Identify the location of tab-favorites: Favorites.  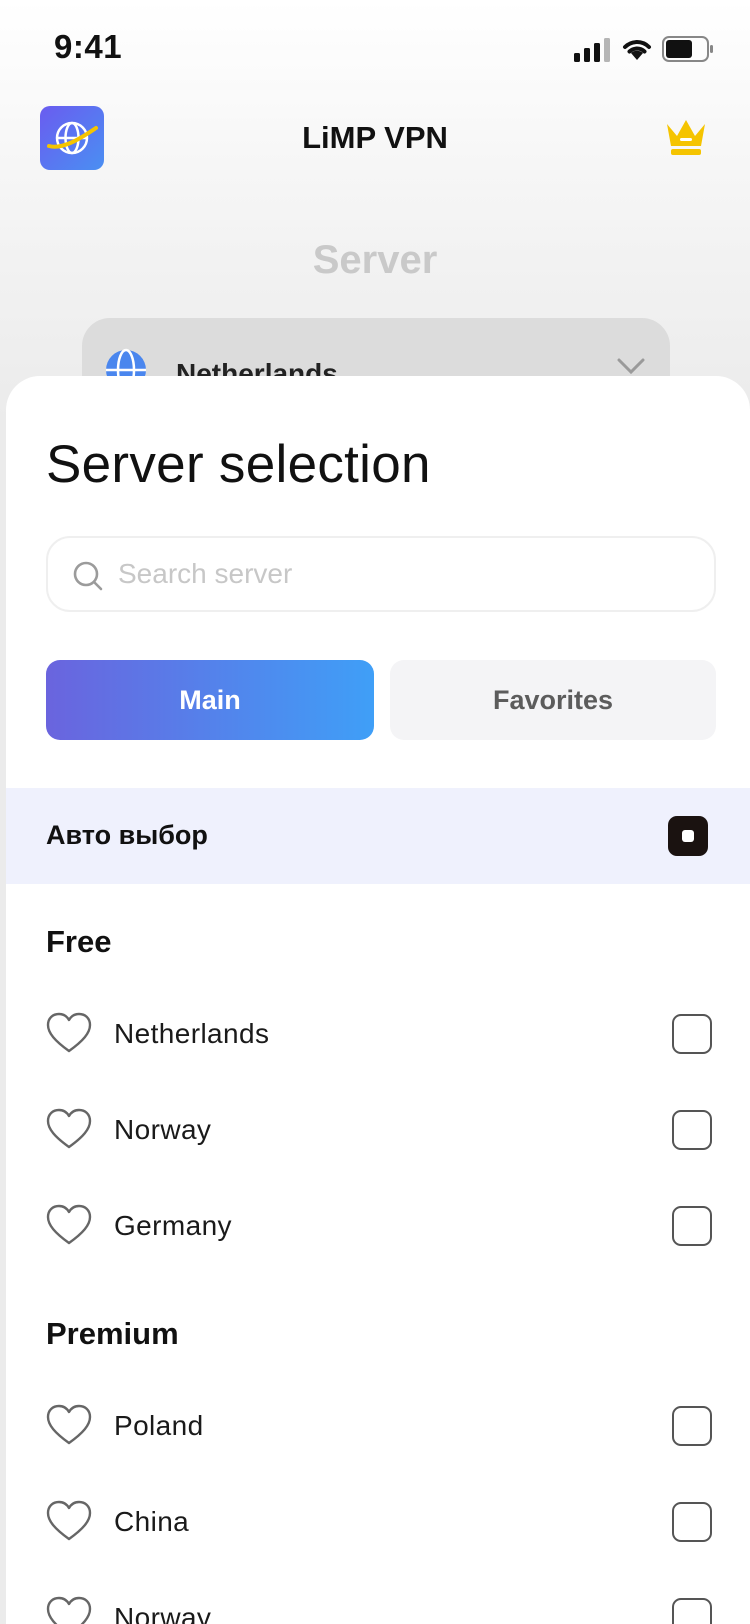
(553, 700).